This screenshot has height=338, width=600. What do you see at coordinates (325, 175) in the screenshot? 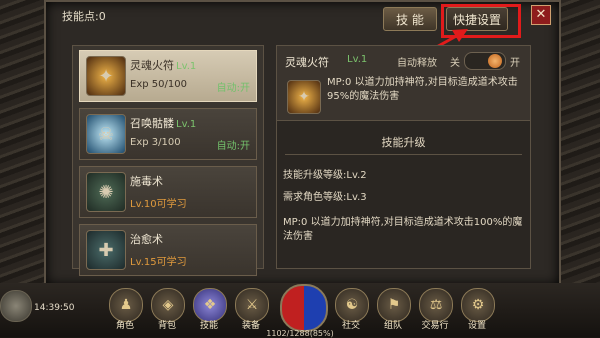
I see `upgrade-level: 技能升级等级:Lv.2` at bounding box center [325, 175].